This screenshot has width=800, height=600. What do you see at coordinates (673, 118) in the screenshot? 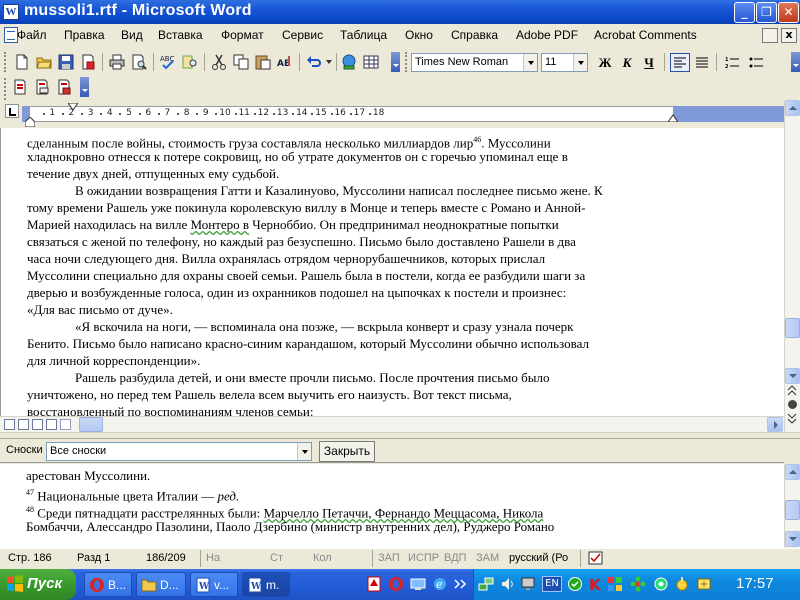
I see `right-indent-marker` at bounding box center [673, 118].